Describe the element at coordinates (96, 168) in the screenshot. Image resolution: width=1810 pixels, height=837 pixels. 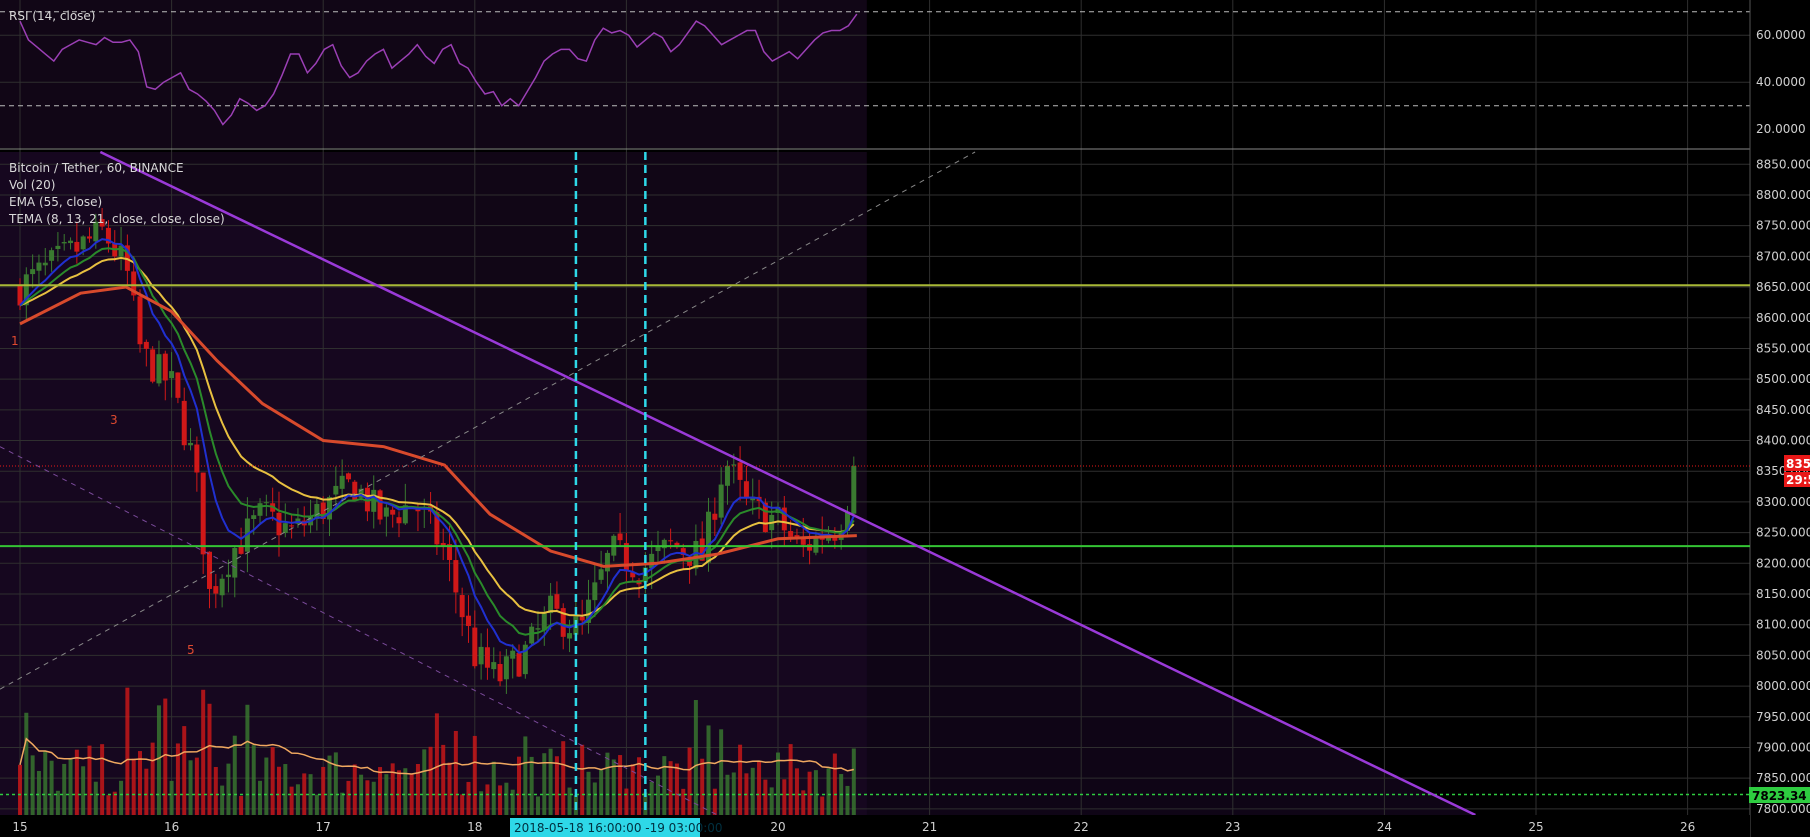
I see `legend-symbol: Bitcoin / Tether, 60, BINANCE` at that location.